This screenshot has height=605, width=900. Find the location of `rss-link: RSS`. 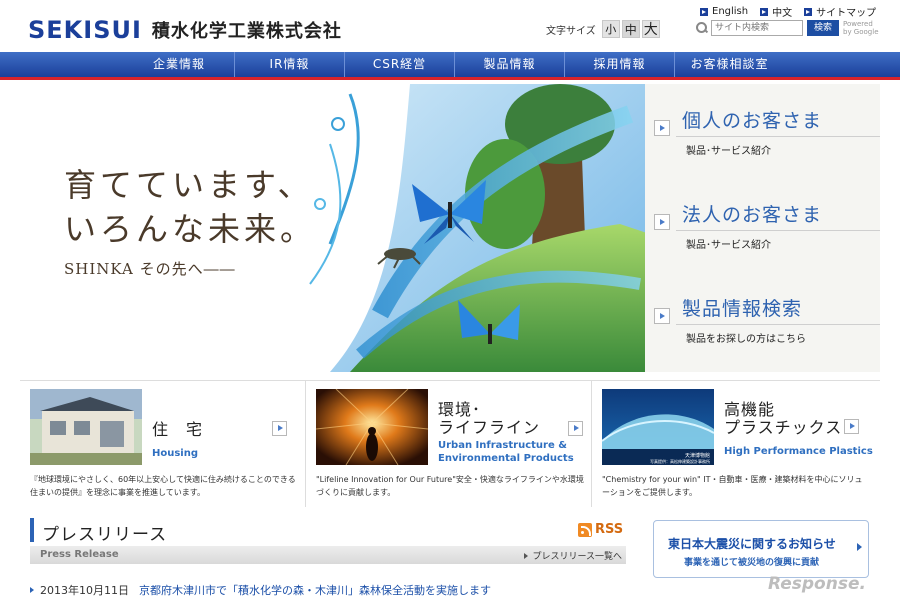

rss-link: RSS is located at coordinates (600, 529).